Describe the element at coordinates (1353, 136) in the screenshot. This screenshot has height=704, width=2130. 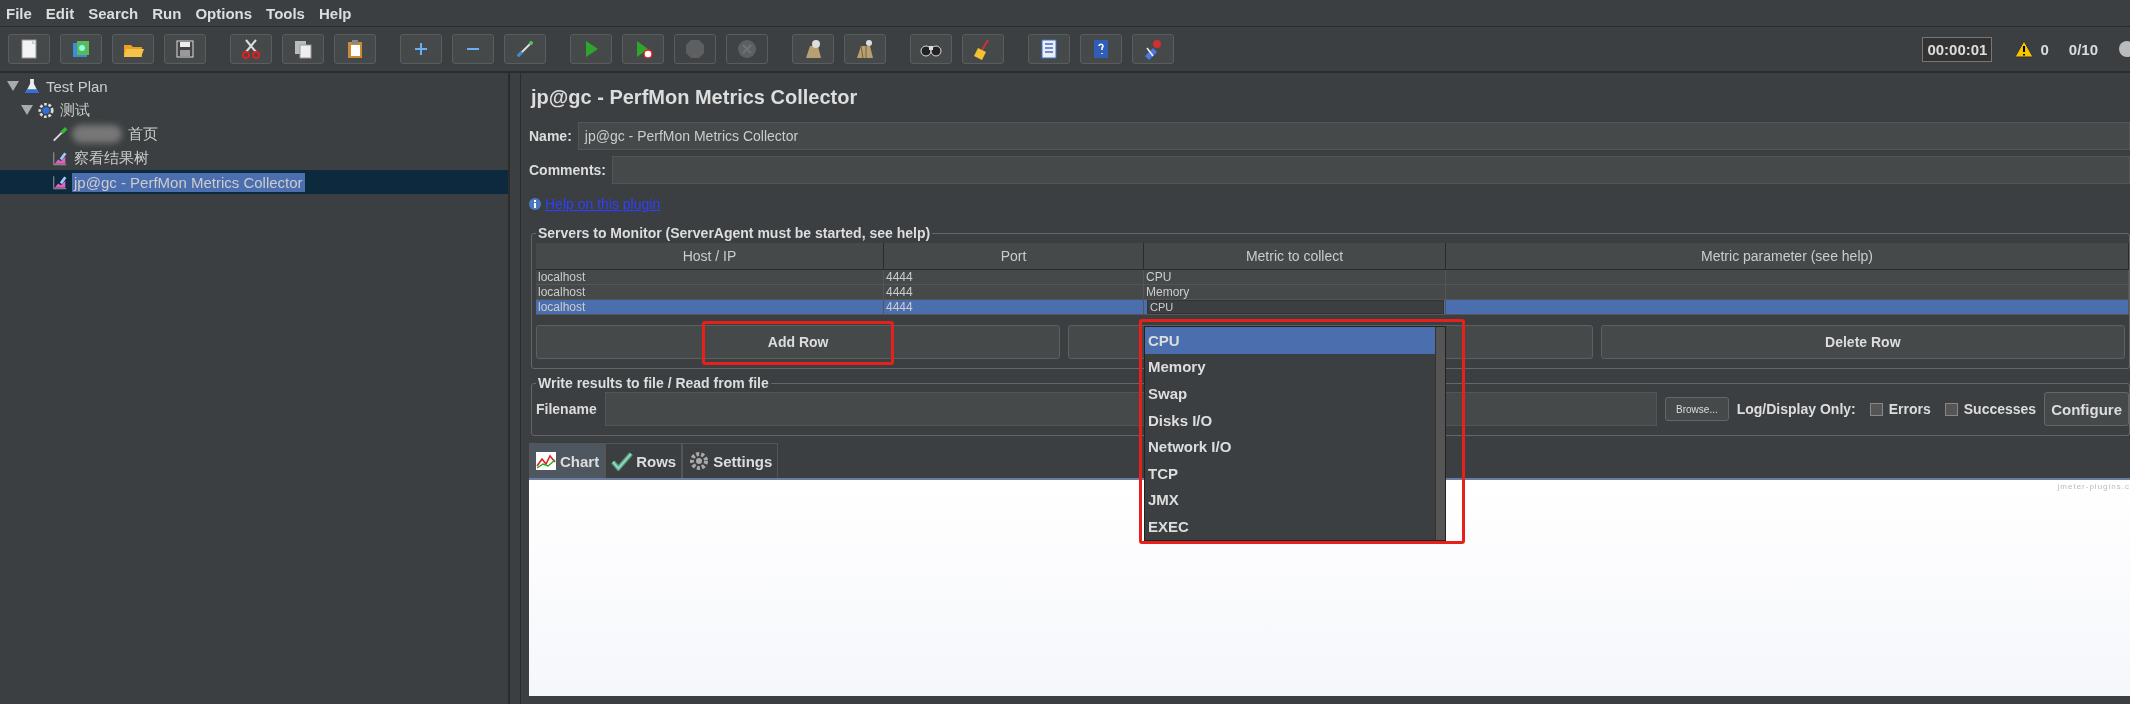
I see `name-field: jp@gc - PerfMon Metrics Collector` at that location.